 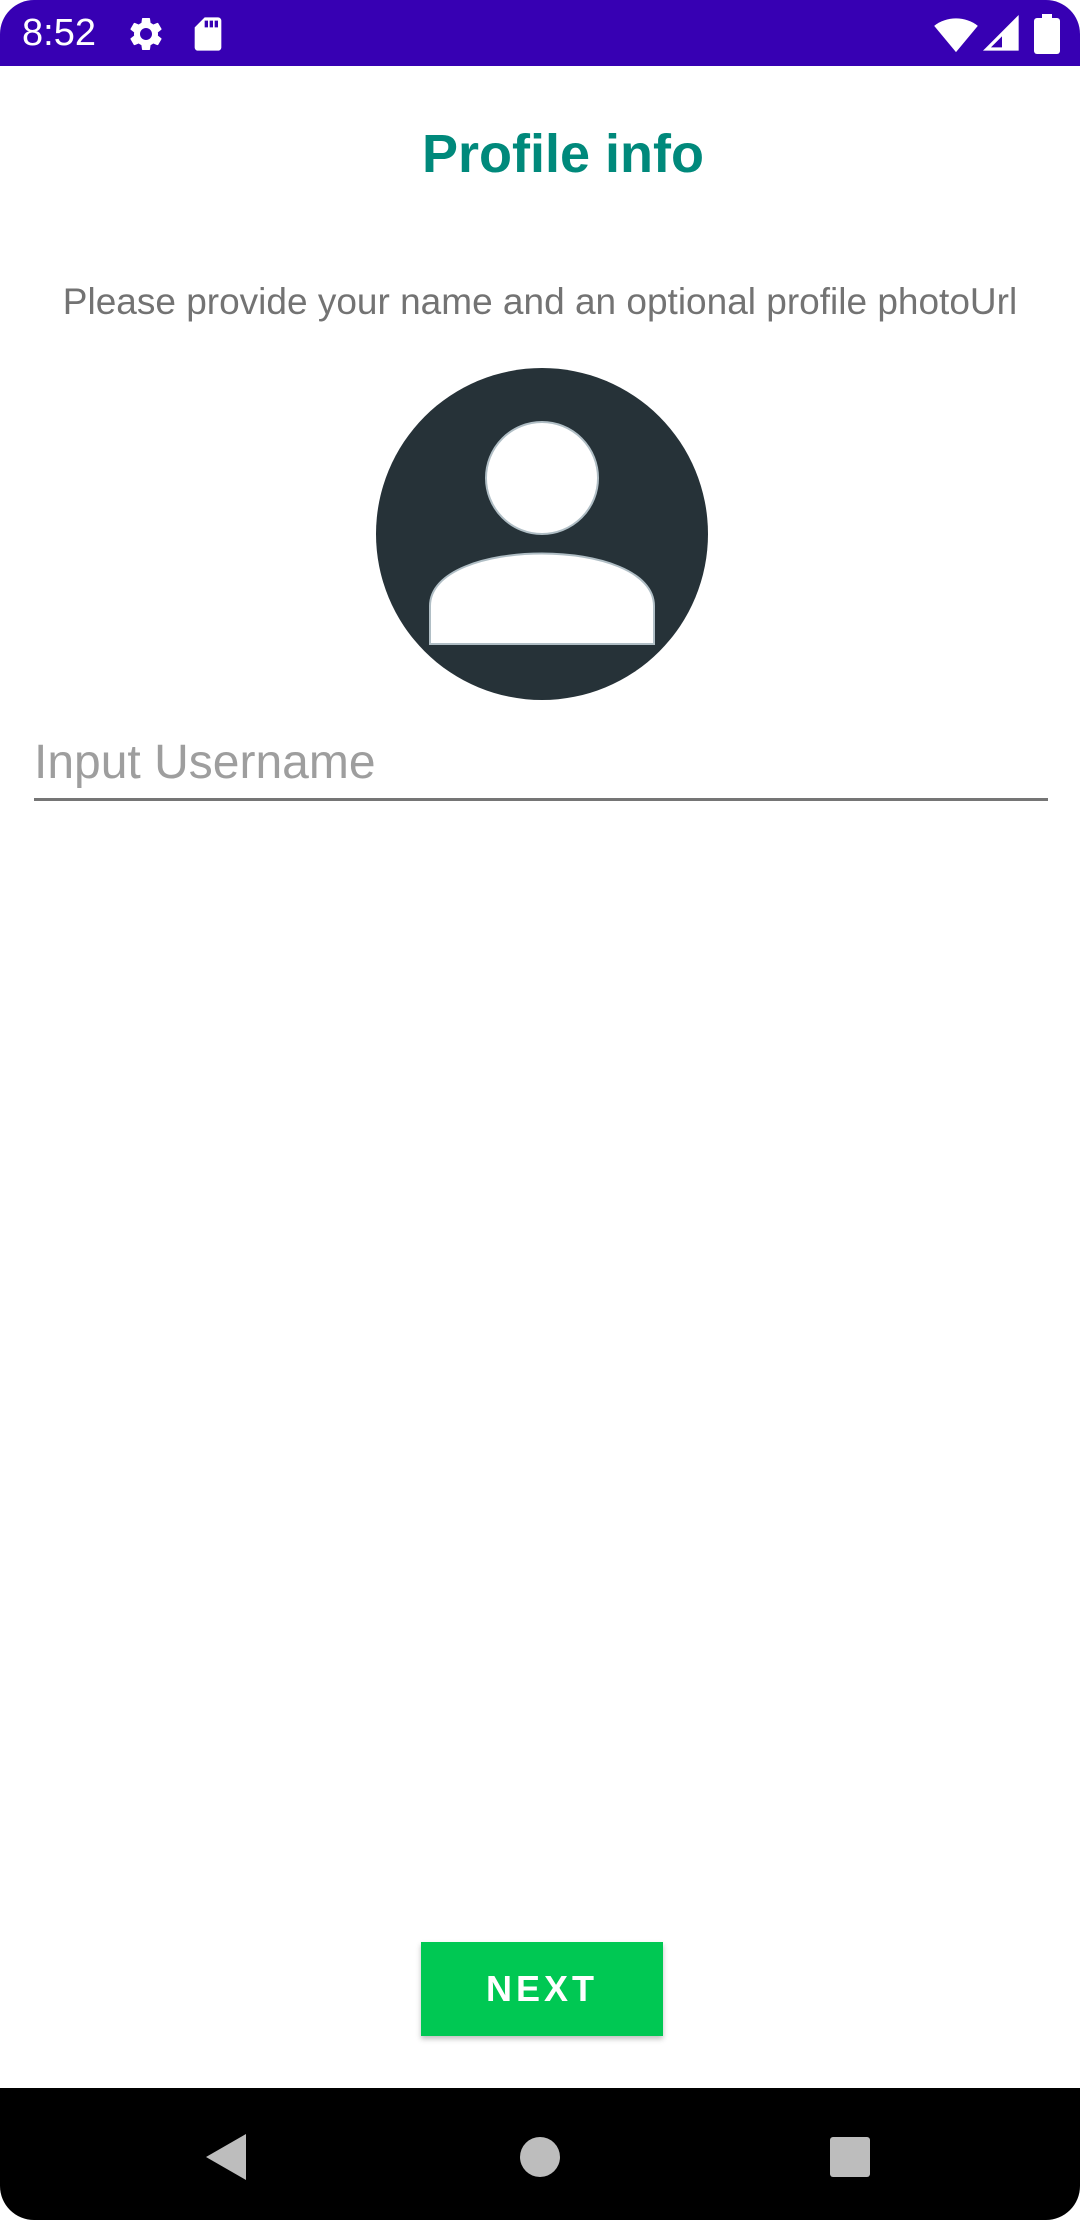 I want to click on sd-card-icon, so click(x=208, y=34).